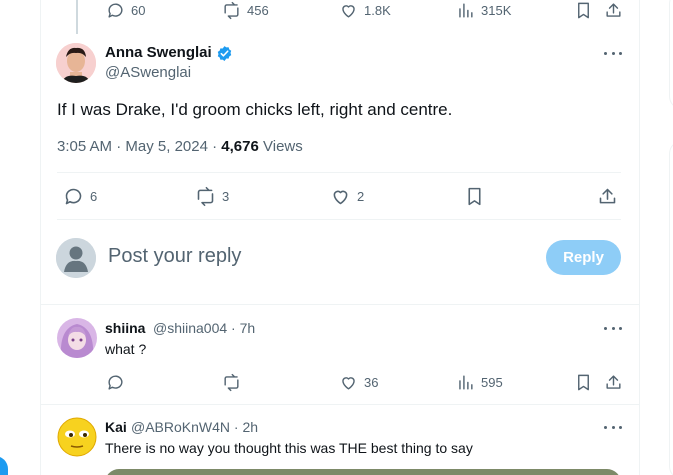 The image size is (673, 475). I want to click on like-button: 1.8K, so click(365, 10).